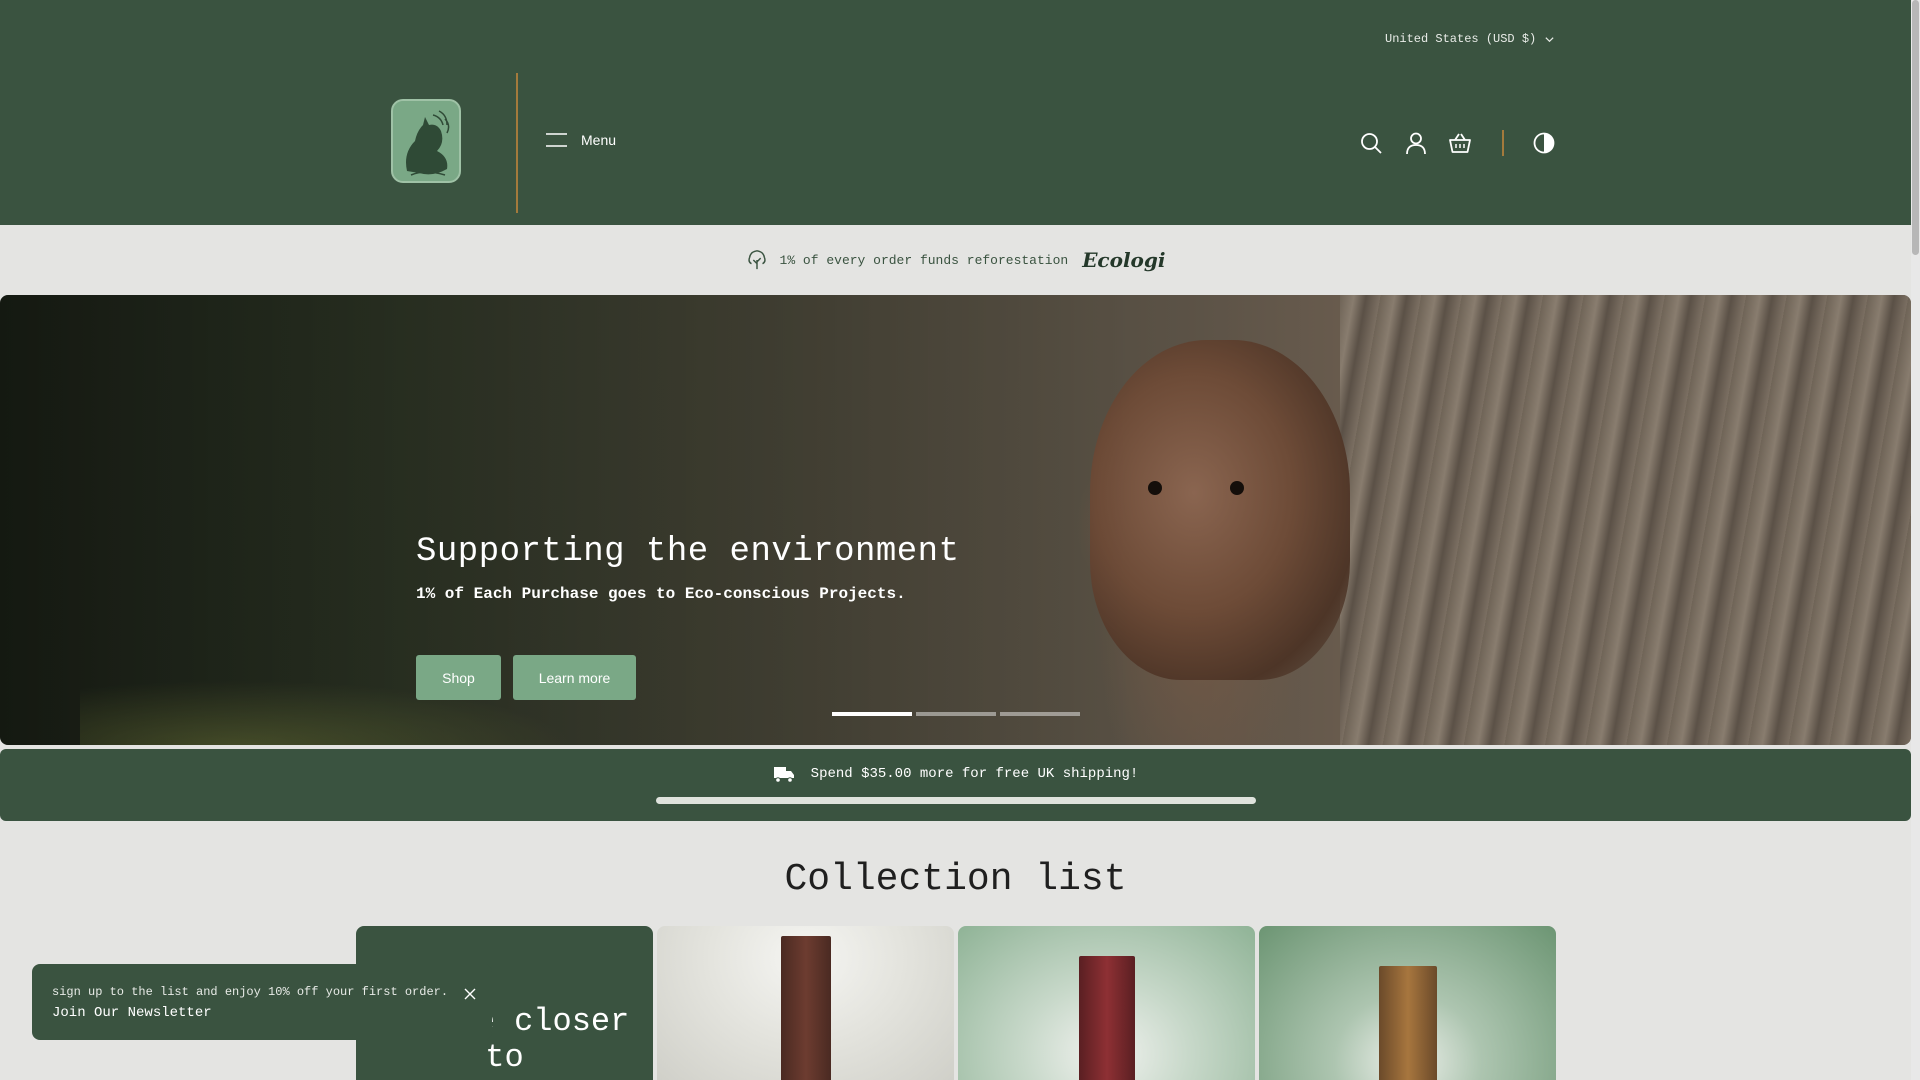 This screenshot has height=1080, width=1920. I want to click on account-icon, so click(1416, 143).